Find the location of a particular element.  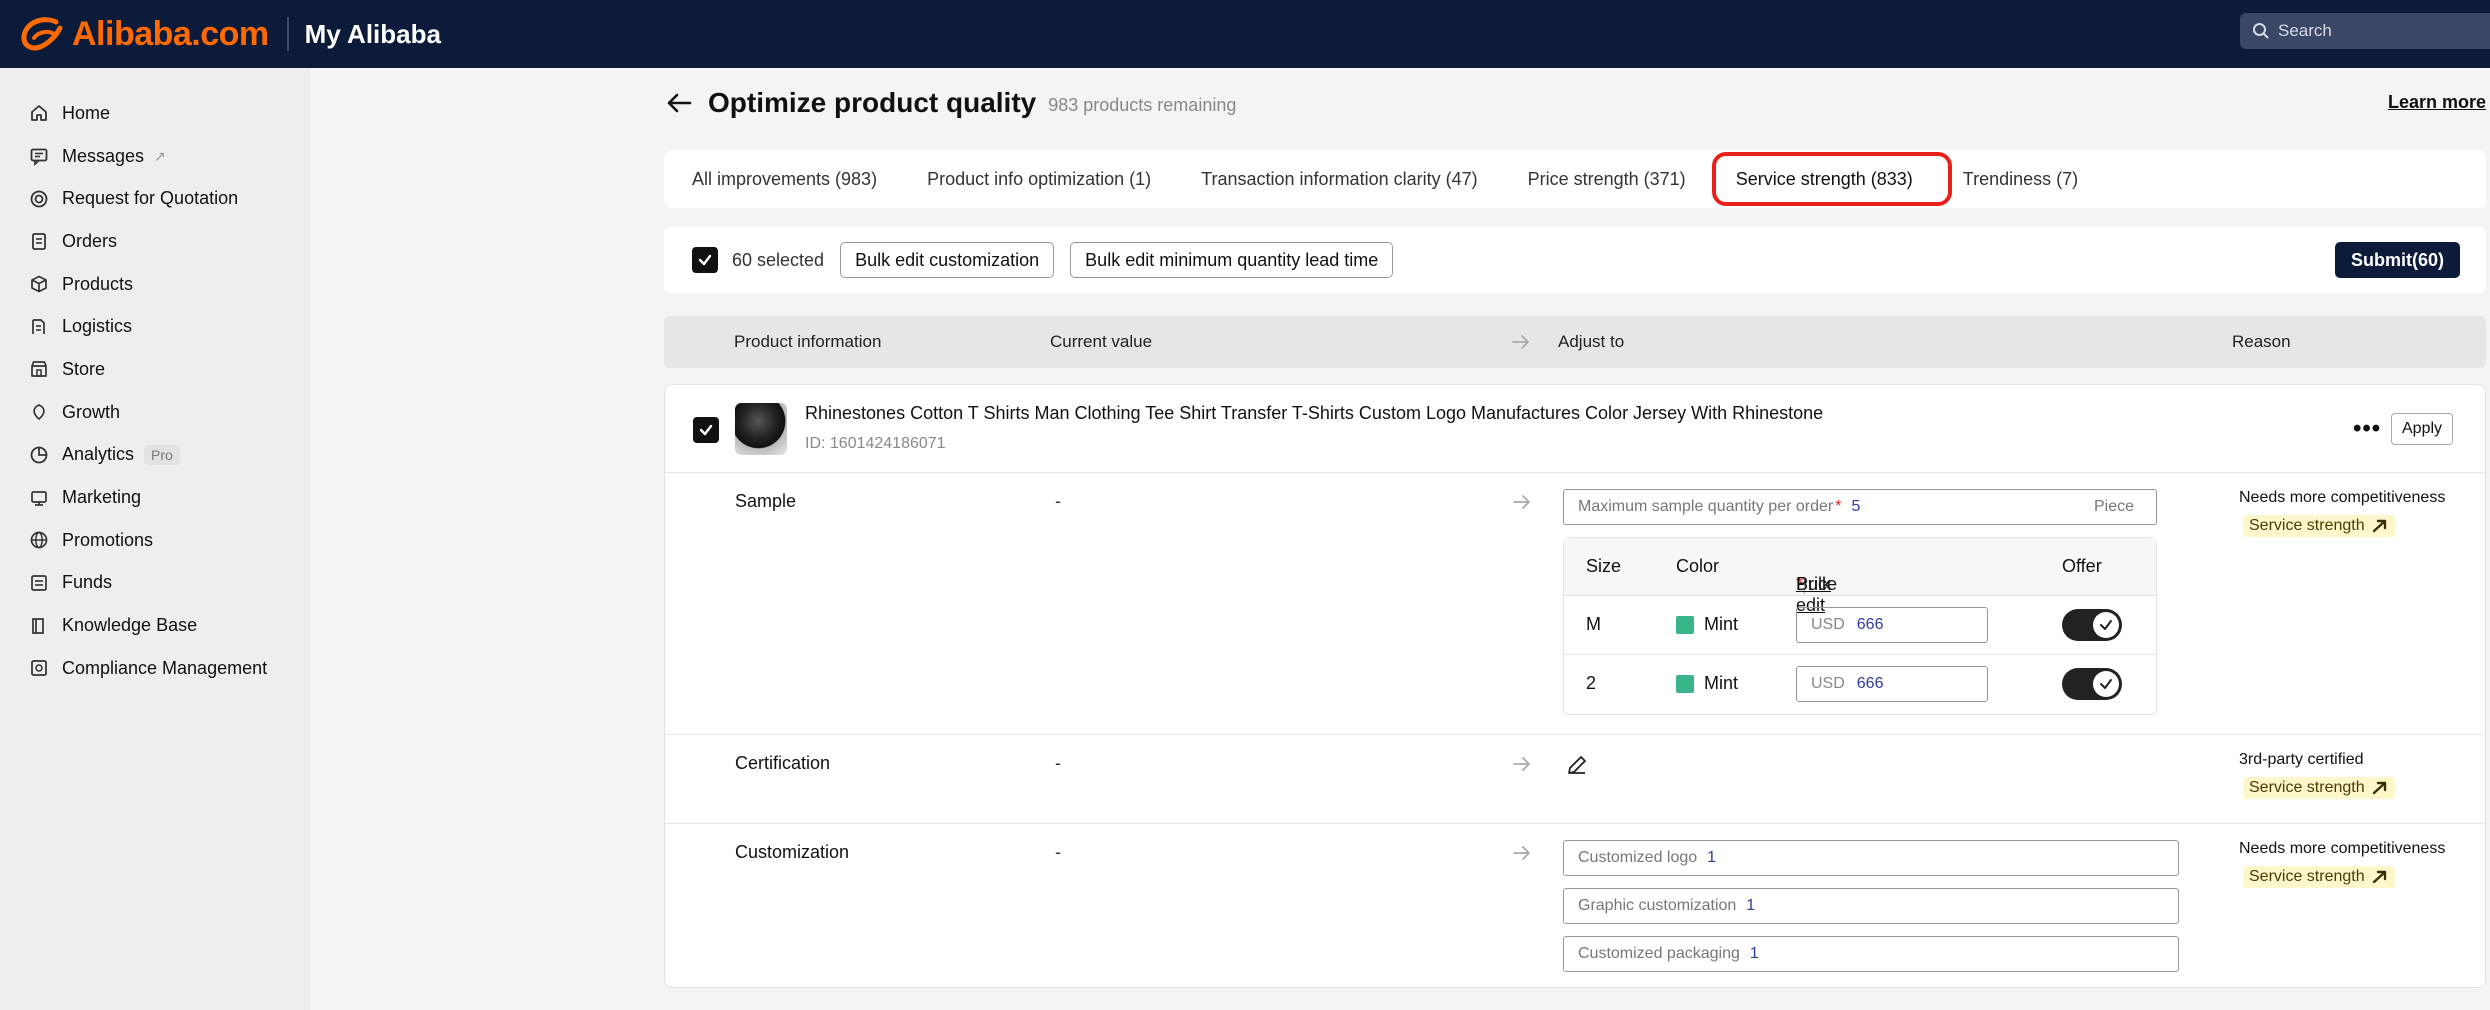

sidebar-item-label: Orders is located at coordinates (90, 240).